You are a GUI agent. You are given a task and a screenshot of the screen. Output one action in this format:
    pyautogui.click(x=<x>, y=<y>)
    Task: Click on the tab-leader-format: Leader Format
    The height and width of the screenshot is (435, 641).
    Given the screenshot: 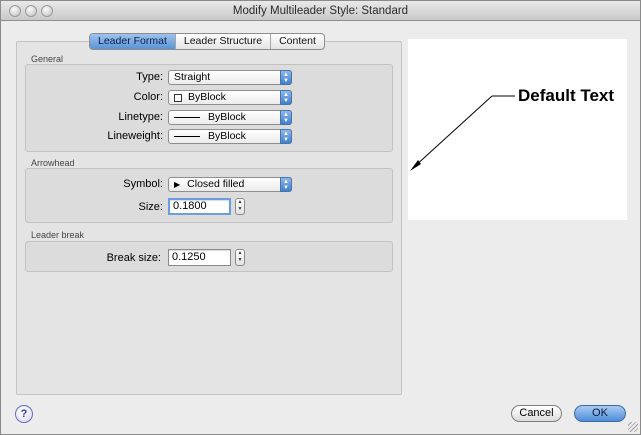 What is the action you would take?
    pyautogui.click(x=133, y=41)
    